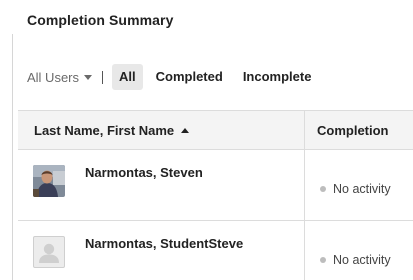  I want to click on default-user-icon, so click(49, 253).